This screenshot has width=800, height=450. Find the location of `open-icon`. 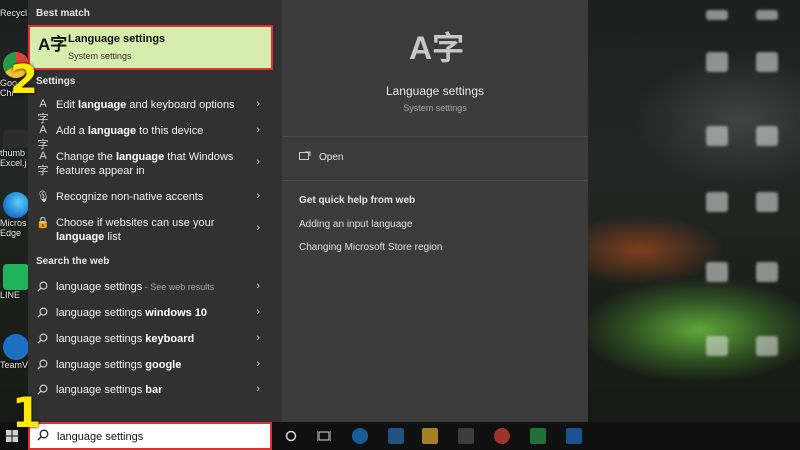

open-icon is located at coordinates (305, 155).